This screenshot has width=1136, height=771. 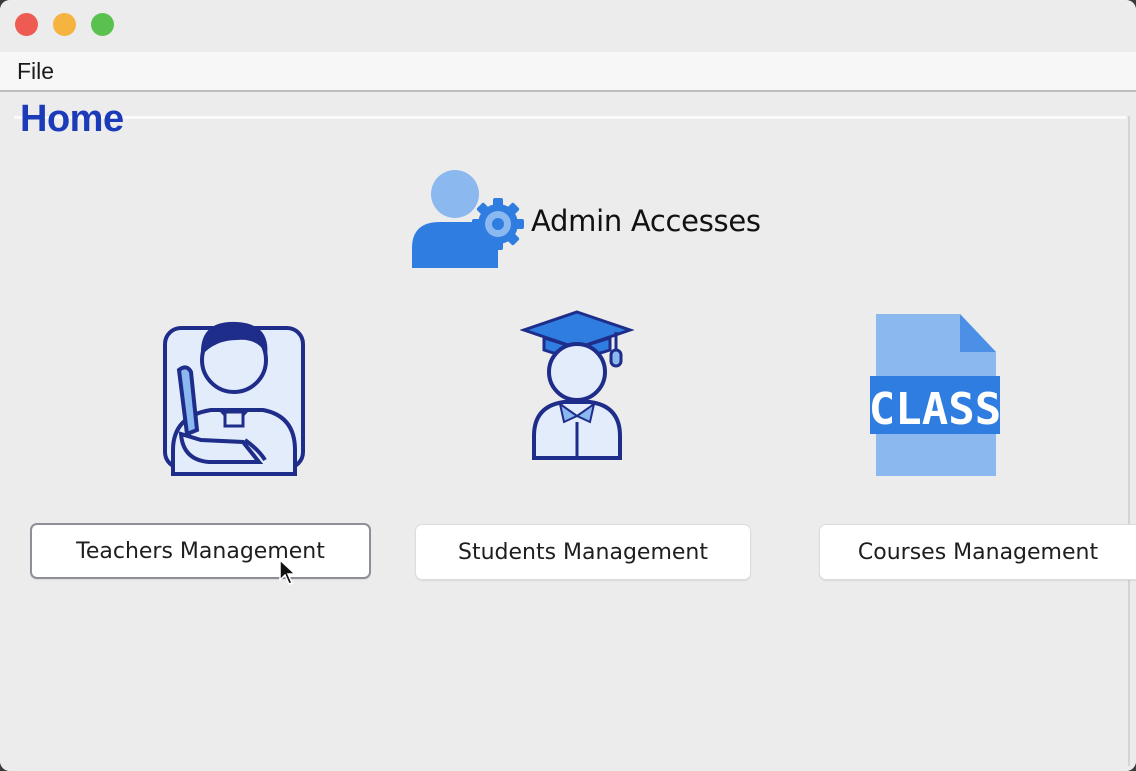 I want to click on menu-file: File, so click(x=35, y=71).